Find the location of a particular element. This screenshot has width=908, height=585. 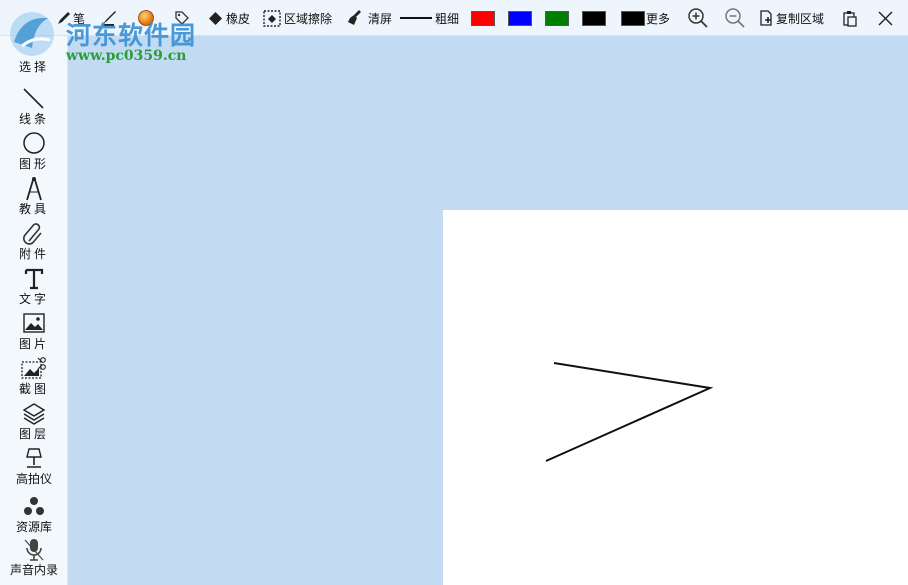

top-toolbar: 笔 橡皮 区域擦除 清屏 粗细 更多 复制区域 is located at coordinates (454, 18).